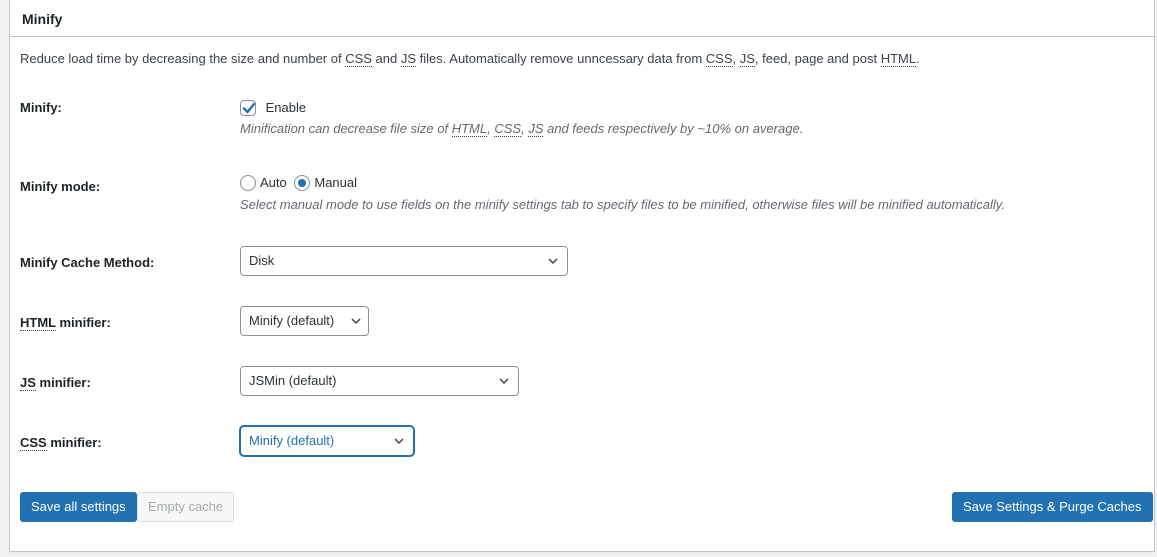 This screenshot has width=1157, height=557. Describe the element at coordinates (292, 320) in the screenshot. I see `html-minifier-value: Minify (default)` at that location.